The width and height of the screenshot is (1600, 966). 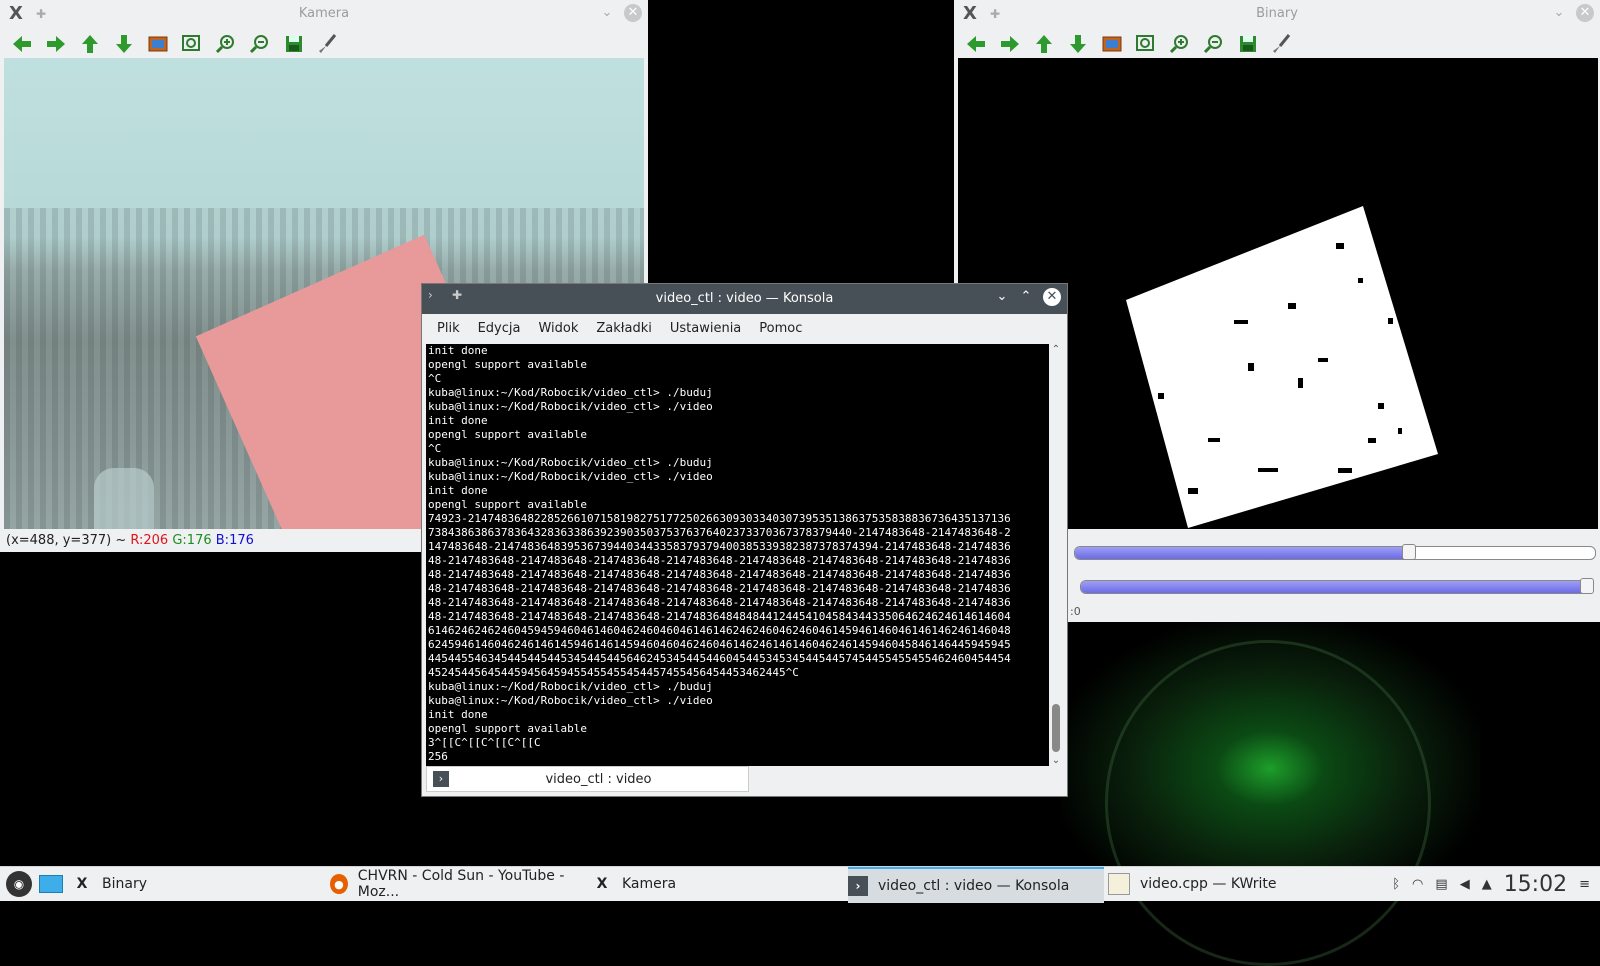 I want to click on slider-1-handle, so click(x=1409, y=552).